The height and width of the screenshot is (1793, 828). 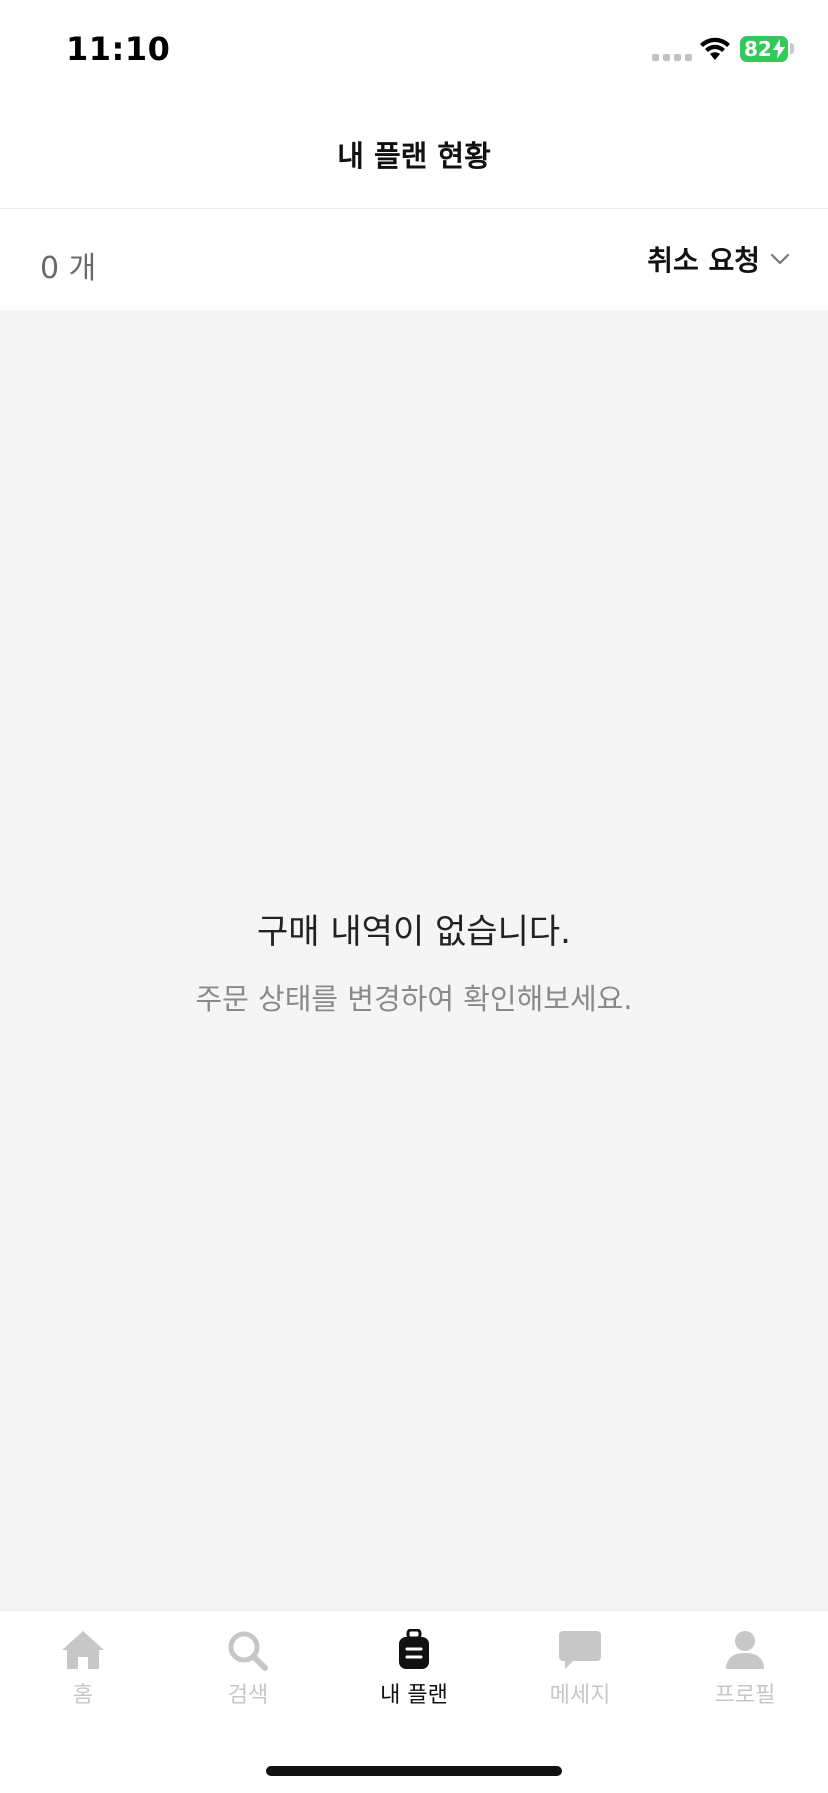 What do you see at coordinates (248, 1695) in the screenshot?
I see `tab-label-search: 검색` at bounding box center [248, 1695].